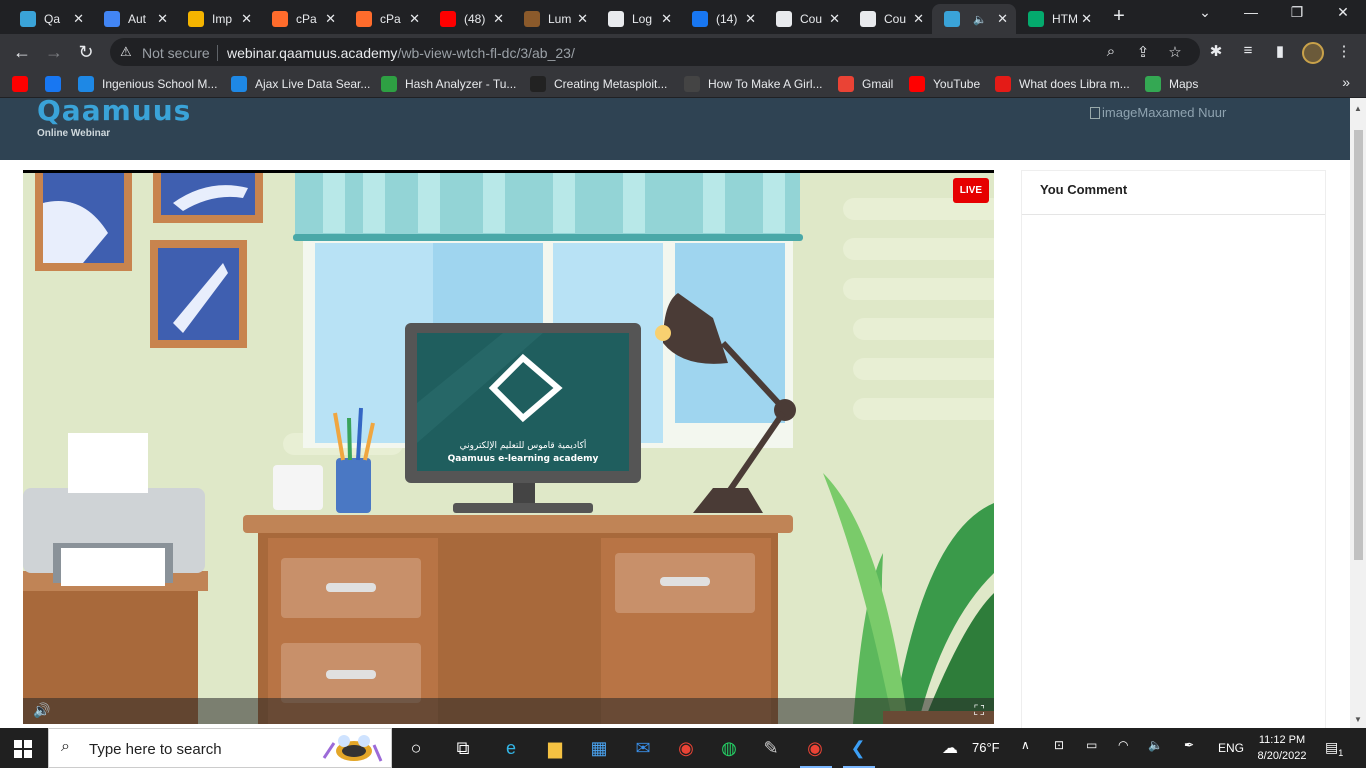 The height and width of the screenshot is (768, 1366). What do you see at coordinates (638, 19) in the screenshot?
I see `browser-tab: Log ✕` at bounding box center [638, 19].